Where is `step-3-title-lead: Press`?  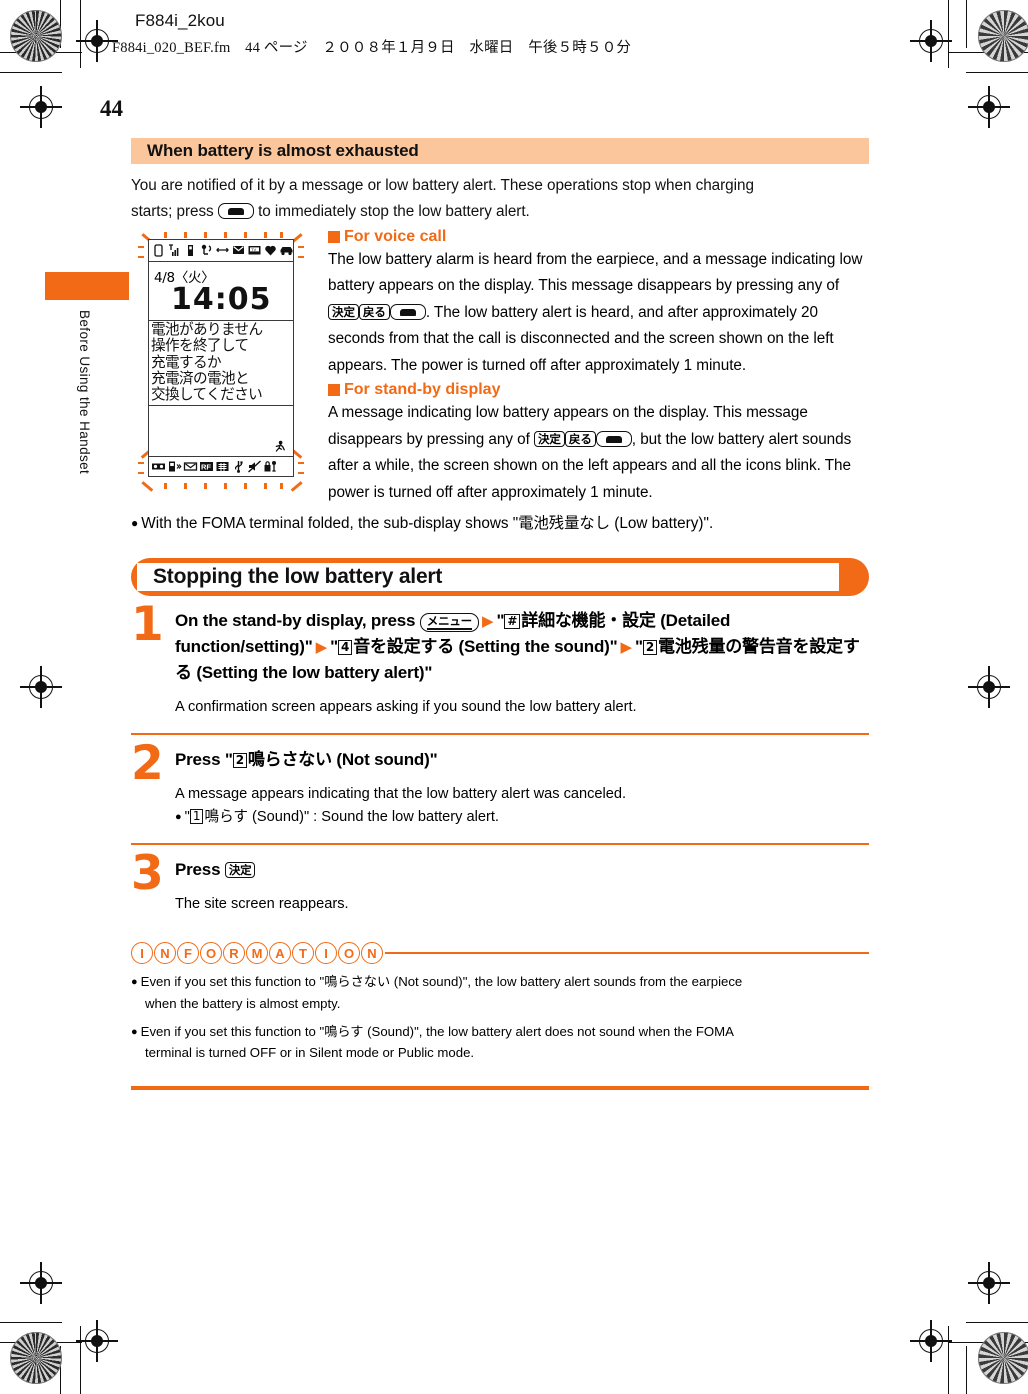
step-3-title-lead: Press is located at coordinates (198, 869).